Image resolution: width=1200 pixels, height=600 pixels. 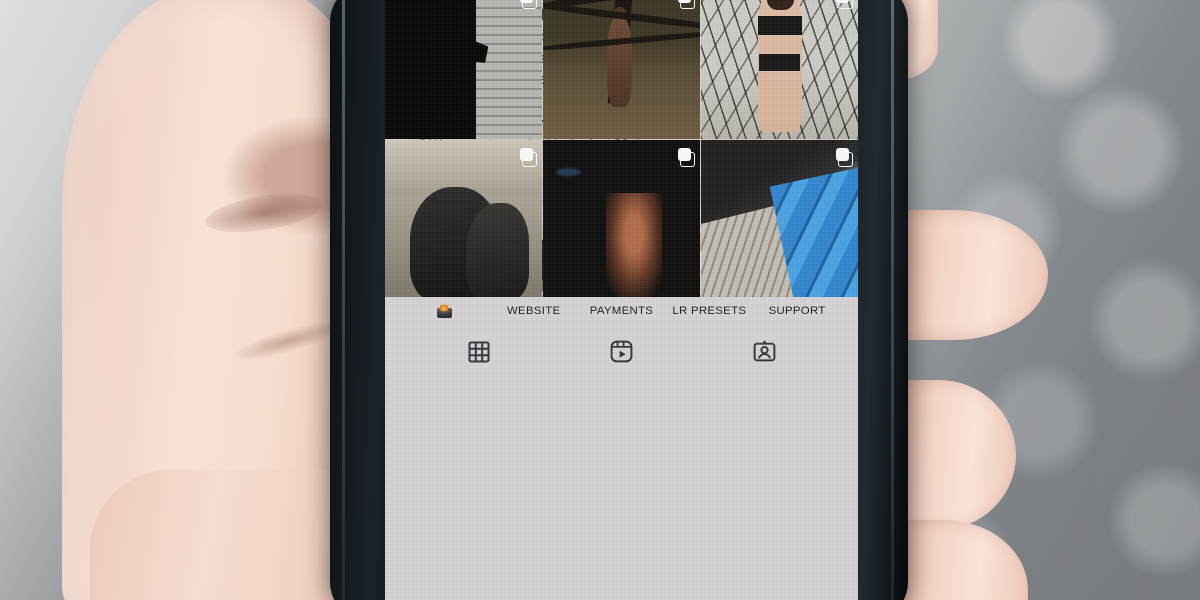 I want to click on reels-icon, so click(x=621, y=351).